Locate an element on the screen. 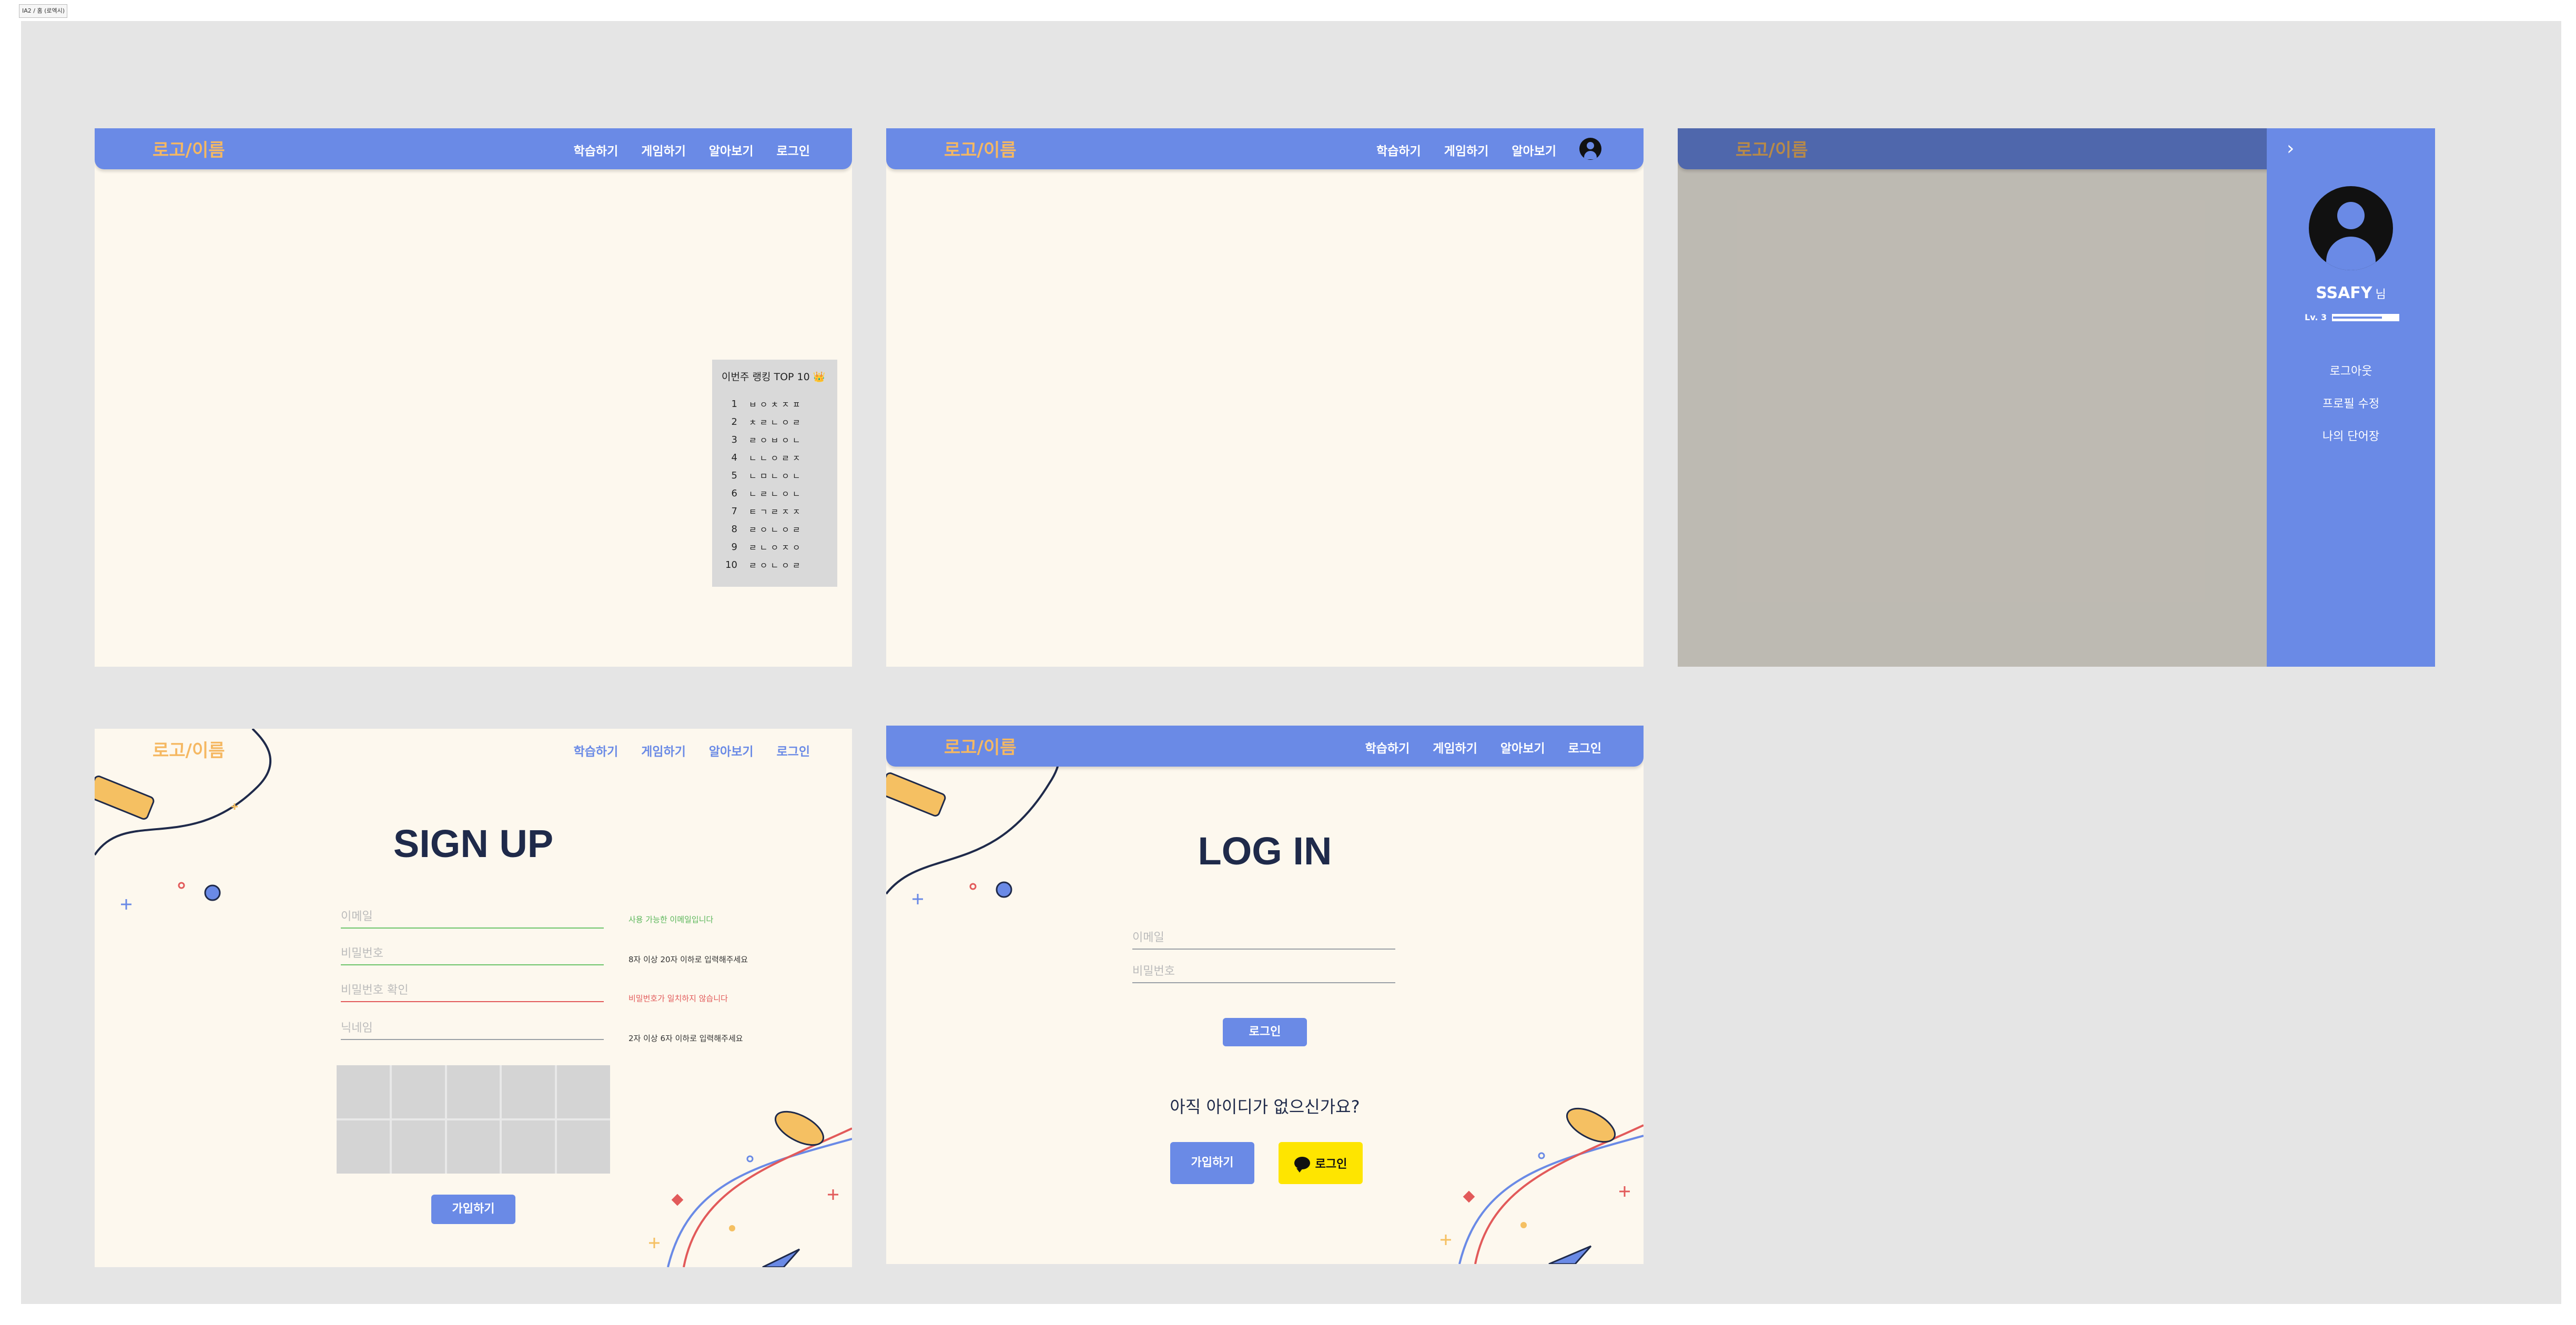 Image resolution: width=2576 pixels, height=1325 pixels. rank-name: ㅌㄱㄹㅈㅈ is located at coordinates (777, 512).